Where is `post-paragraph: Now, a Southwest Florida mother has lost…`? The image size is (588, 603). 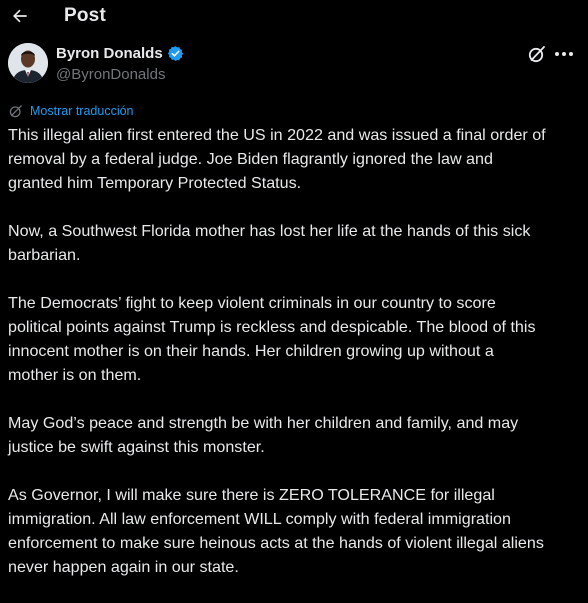
post-paragraph: Now, a Southwest Florida mother has lost… is located at coordinates (269, 243).